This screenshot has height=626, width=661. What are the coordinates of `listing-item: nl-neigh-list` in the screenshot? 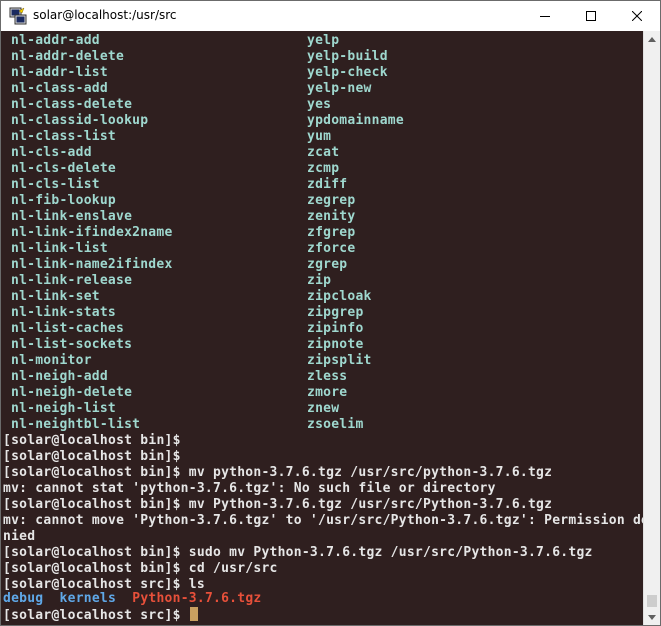 It's located at (63, 408).